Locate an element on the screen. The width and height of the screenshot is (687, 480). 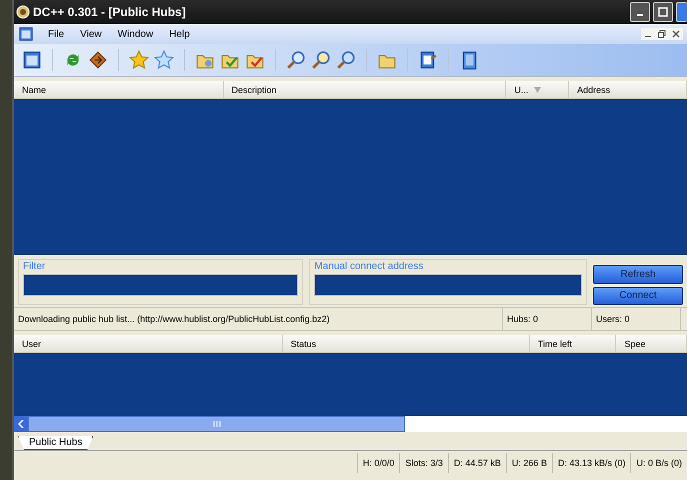
connect-button: Connect is located at coordinates (638, 295).